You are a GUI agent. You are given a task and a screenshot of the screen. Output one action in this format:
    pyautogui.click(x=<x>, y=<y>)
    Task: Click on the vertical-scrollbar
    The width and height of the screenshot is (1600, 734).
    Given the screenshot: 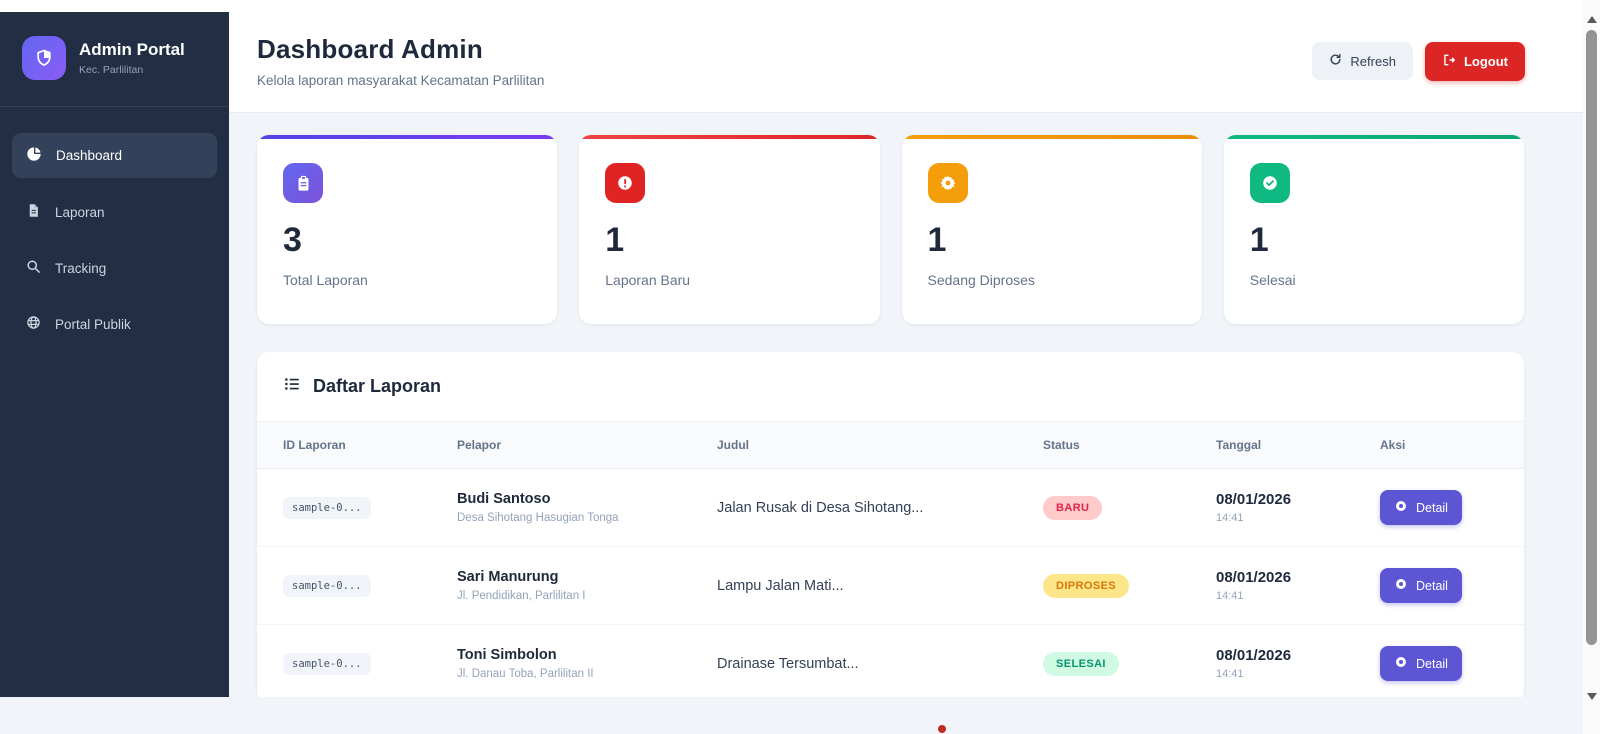 What is the action you would take?
    pyautogui.click(x=1591, y=367)
    